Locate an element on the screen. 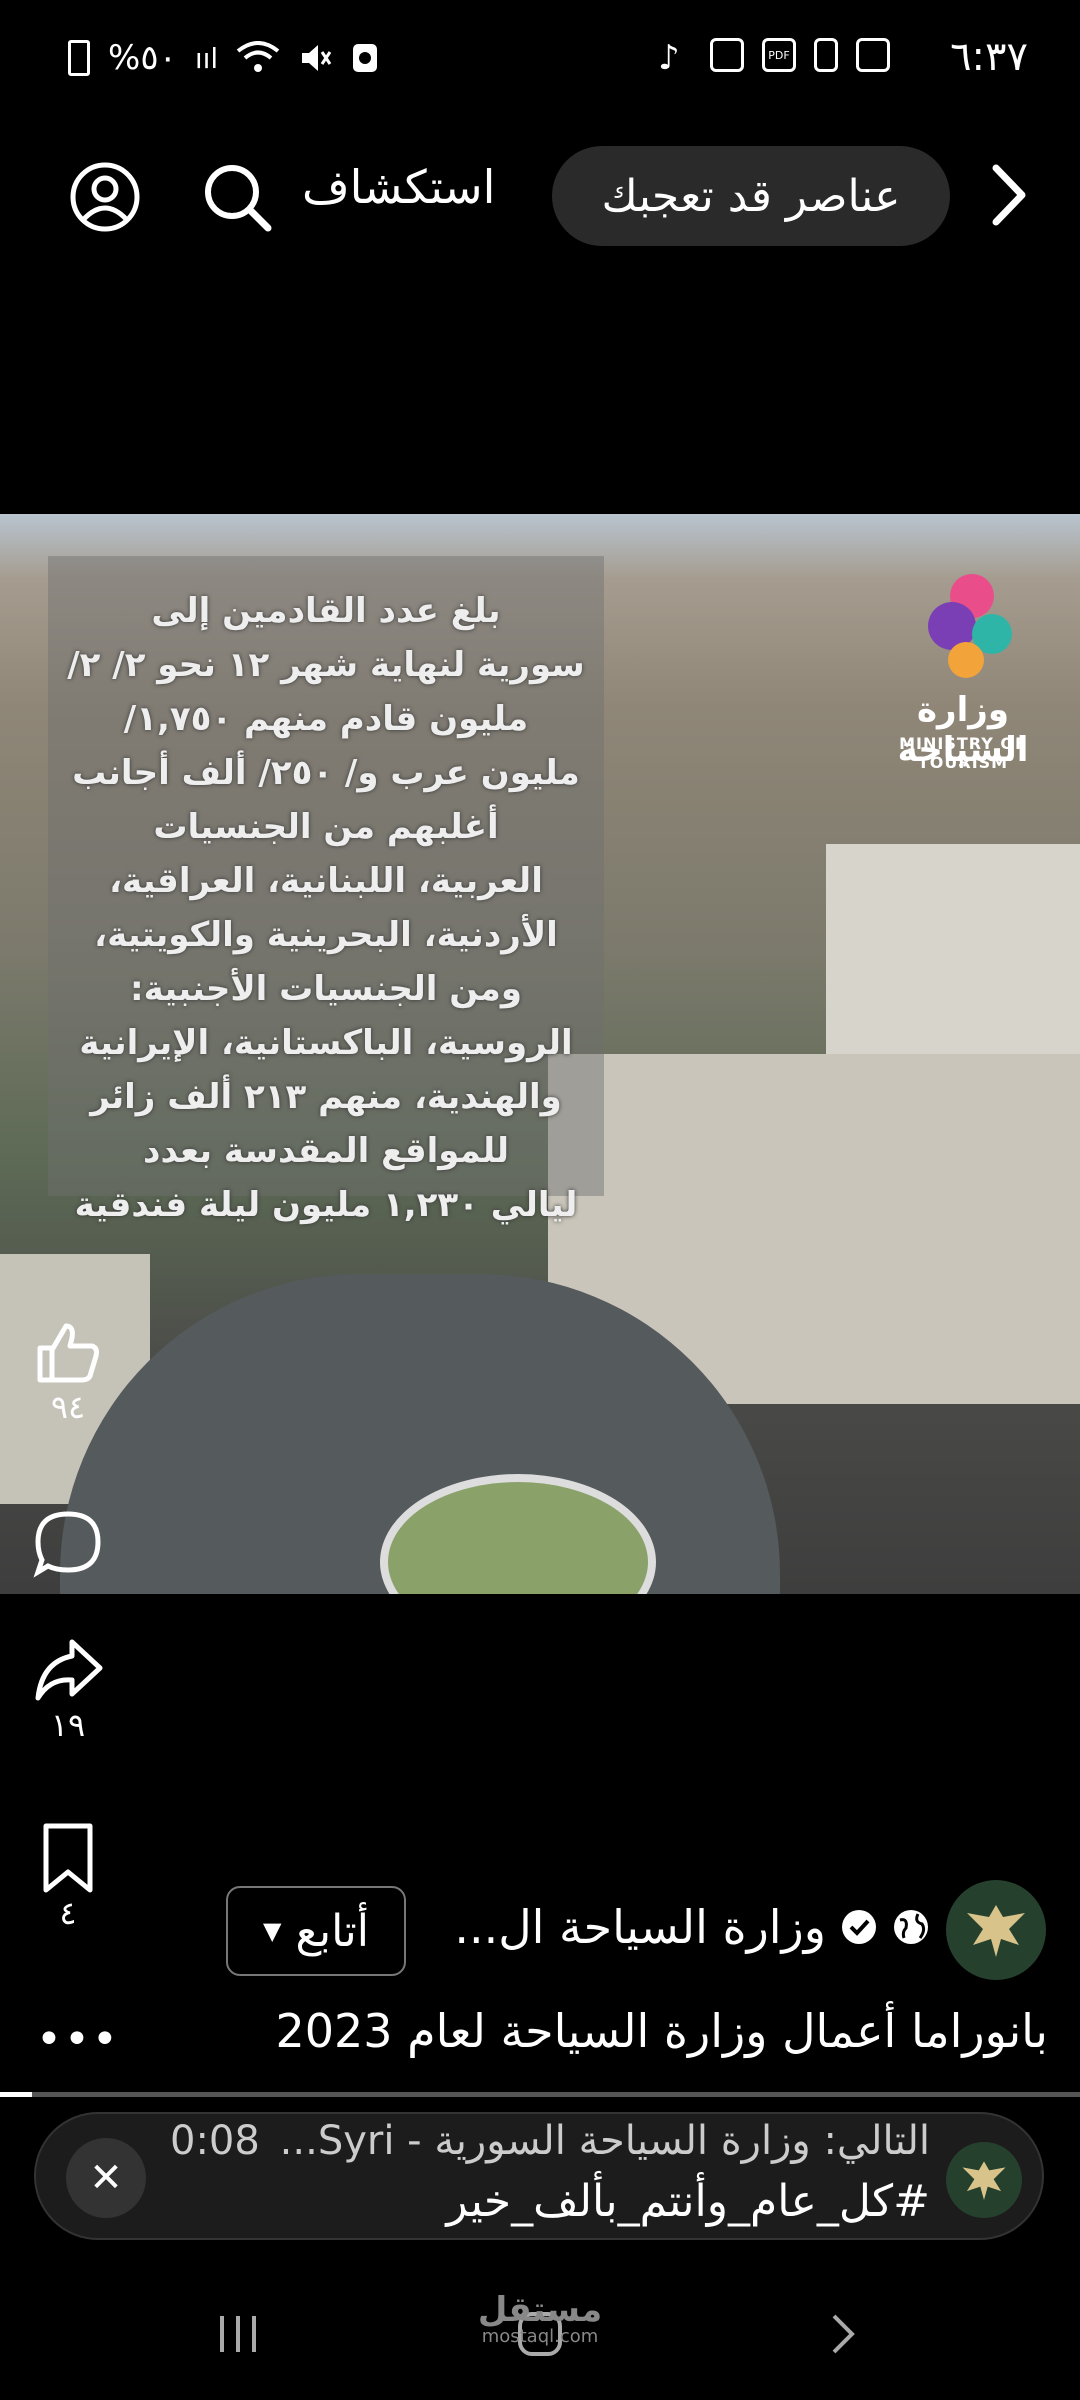 Image resolution: width=1080 pixels, height=2400 pixels. overlay-line: ومن الجنسيات الأجنبية: is located at coordinates (326, 989).